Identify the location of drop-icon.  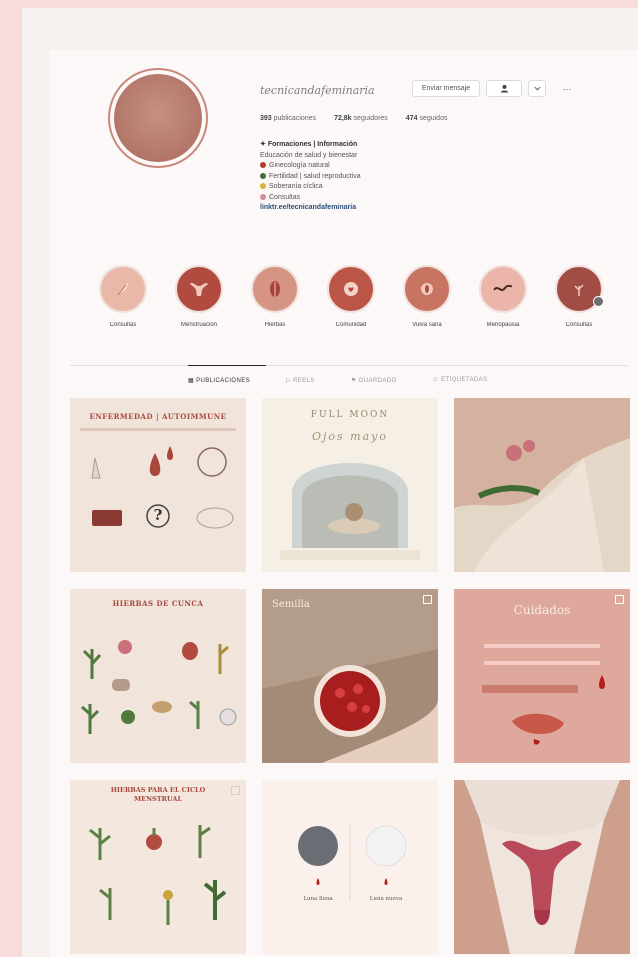
(263, 165).